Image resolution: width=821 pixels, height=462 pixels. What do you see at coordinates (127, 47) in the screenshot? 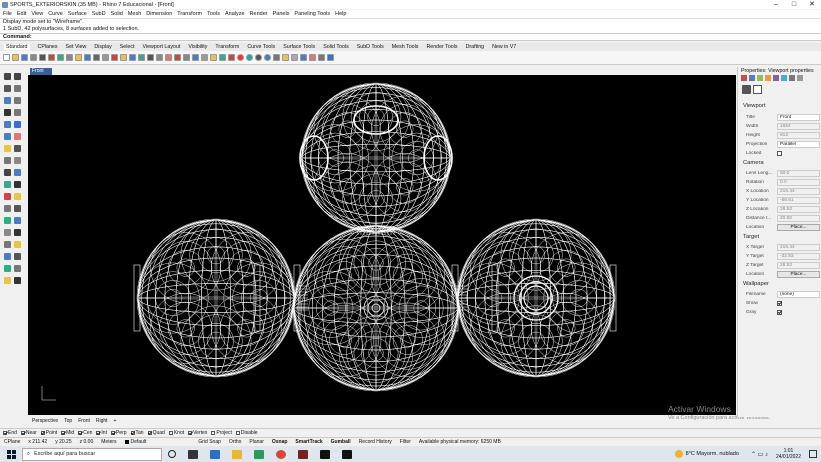
I see `tab-select: Select` at bounding box center [127, 47].